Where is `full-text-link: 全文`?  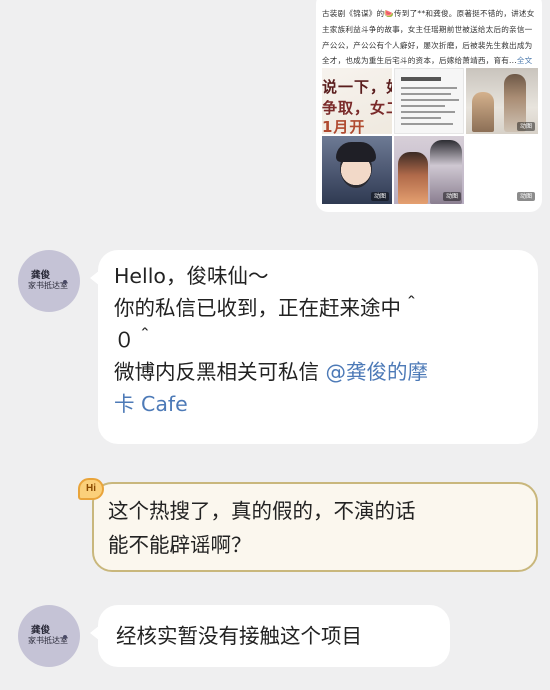
full-text-link: 全文 is located at coordinates (525, 60).